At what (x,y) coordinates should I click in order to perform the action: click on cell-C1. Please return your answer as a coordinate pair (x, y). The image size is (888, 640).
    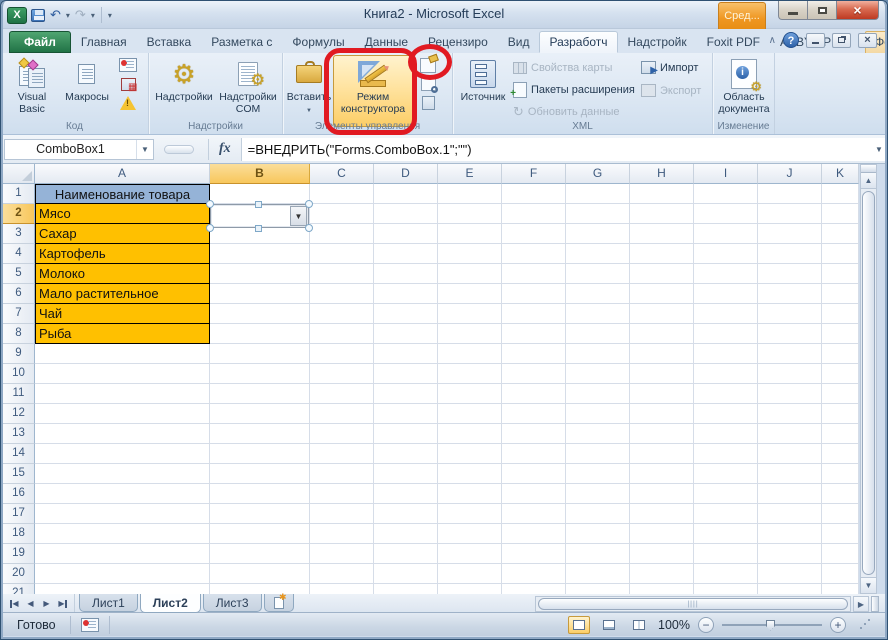
    Looking at the image, I should click on (342, 194).